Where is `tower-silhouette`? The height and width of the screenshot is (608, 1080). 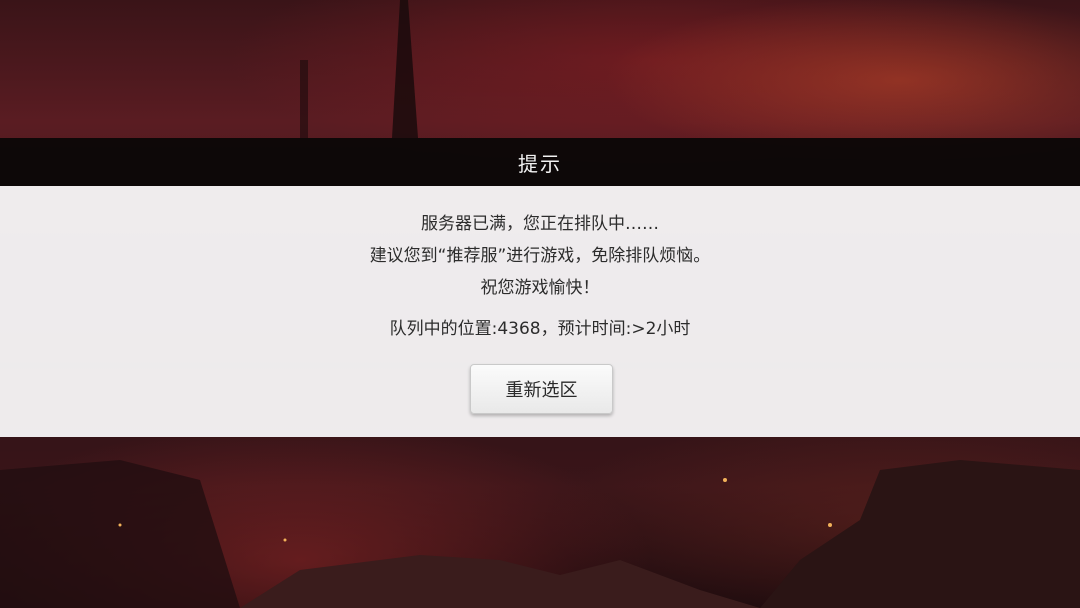
tower-silhouette is located at coordinates (405, 69).